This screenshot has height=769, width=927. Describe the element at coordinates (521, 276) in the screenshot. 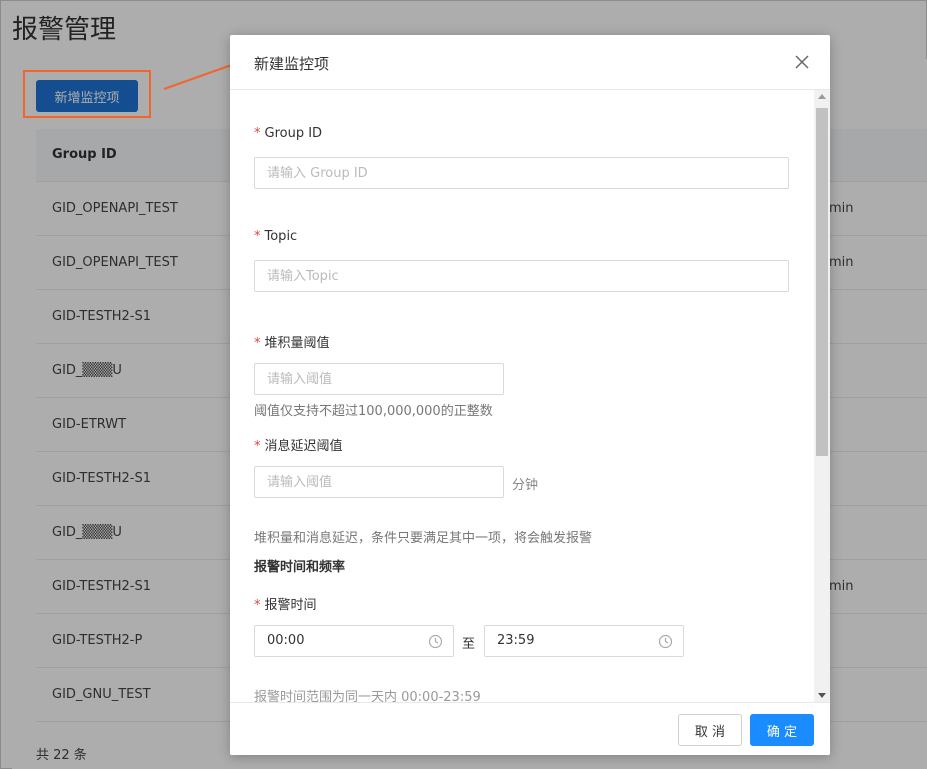

I see `topic-input` at that location.